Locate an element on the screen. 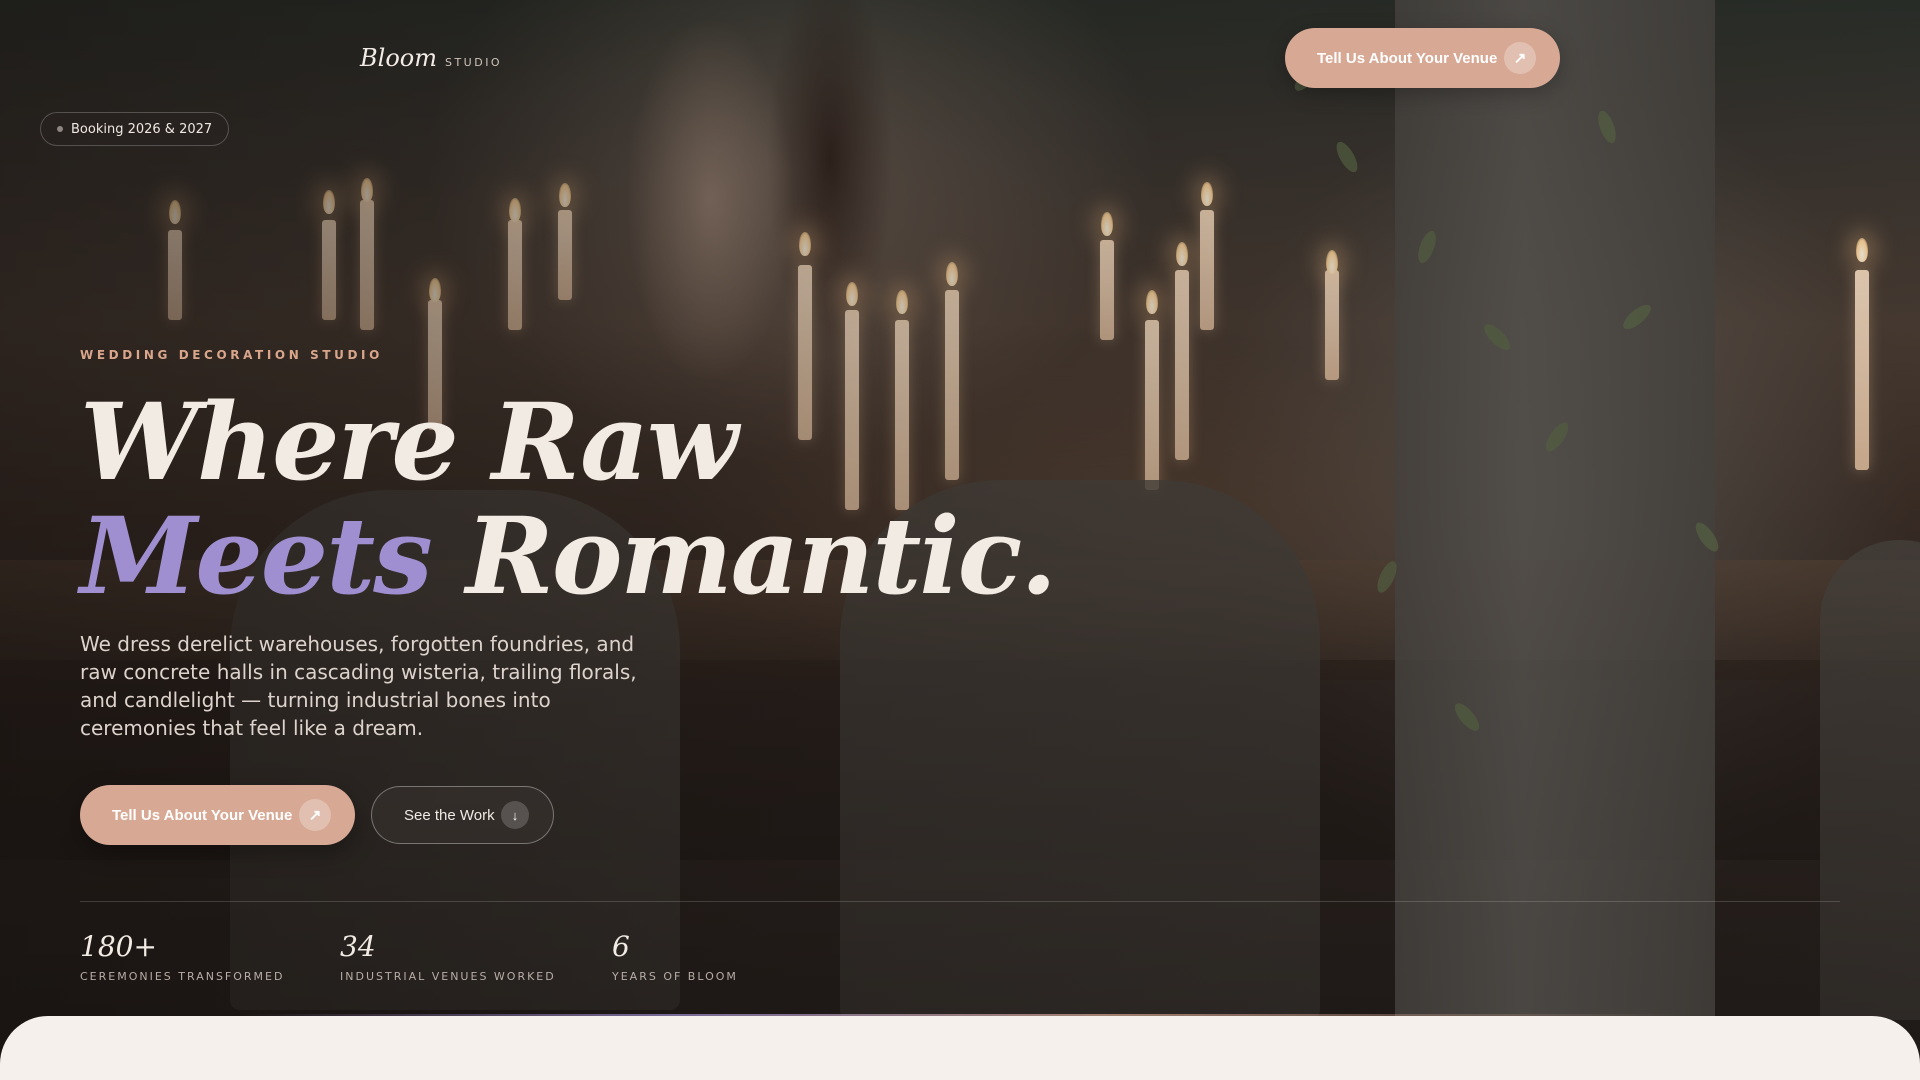 Image resolution: width=1920 pixels, height=1080 pixels. stat-label: INDUSTRIAL VENUES WORKED is located at coordinates (448, 976).